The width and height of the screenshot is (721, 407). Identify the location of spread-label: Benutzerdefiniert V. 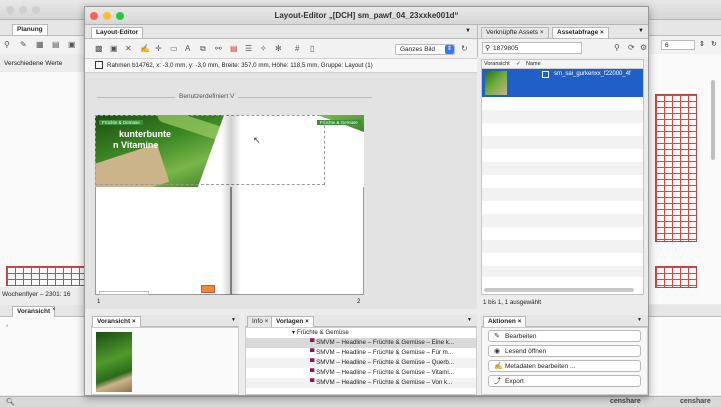
(207, 96).